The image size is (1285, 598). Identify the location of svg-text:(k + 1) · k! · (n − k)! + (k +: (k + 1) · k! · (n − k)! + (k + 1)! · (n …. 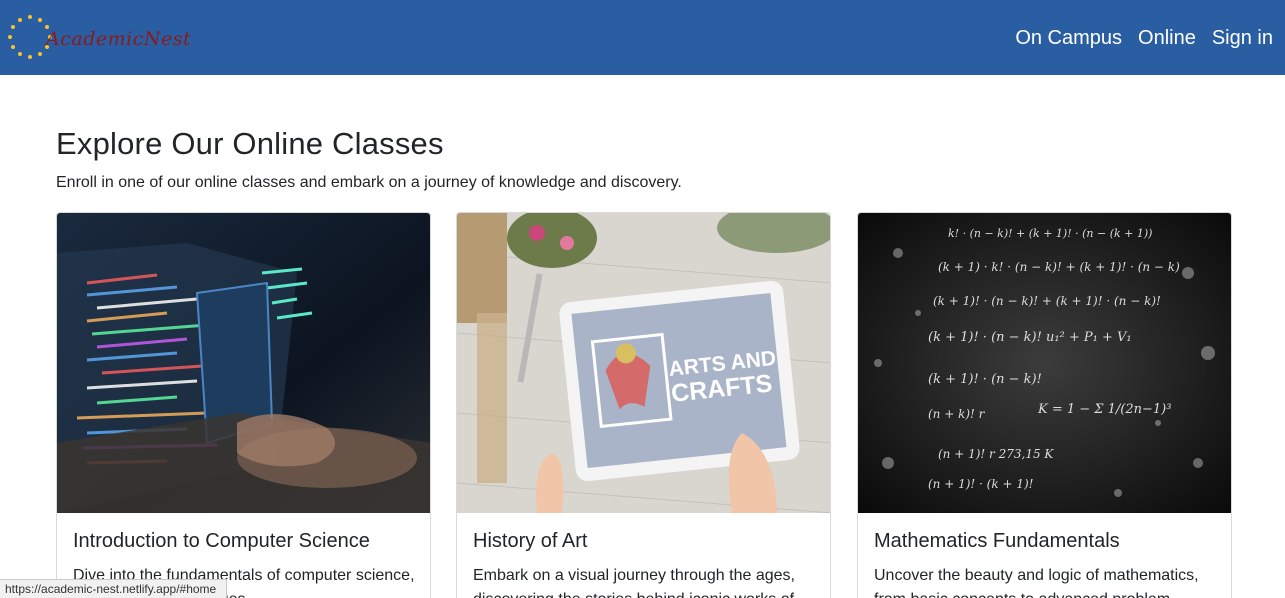
(1059, 267).